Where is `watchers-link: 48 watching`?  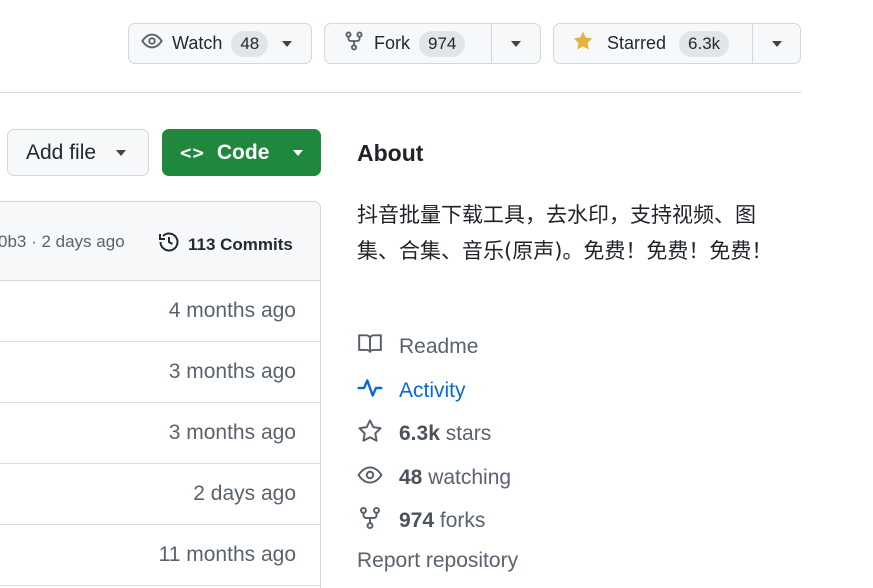
watchers-link: 48 watching is located at coordinates (434, 478).